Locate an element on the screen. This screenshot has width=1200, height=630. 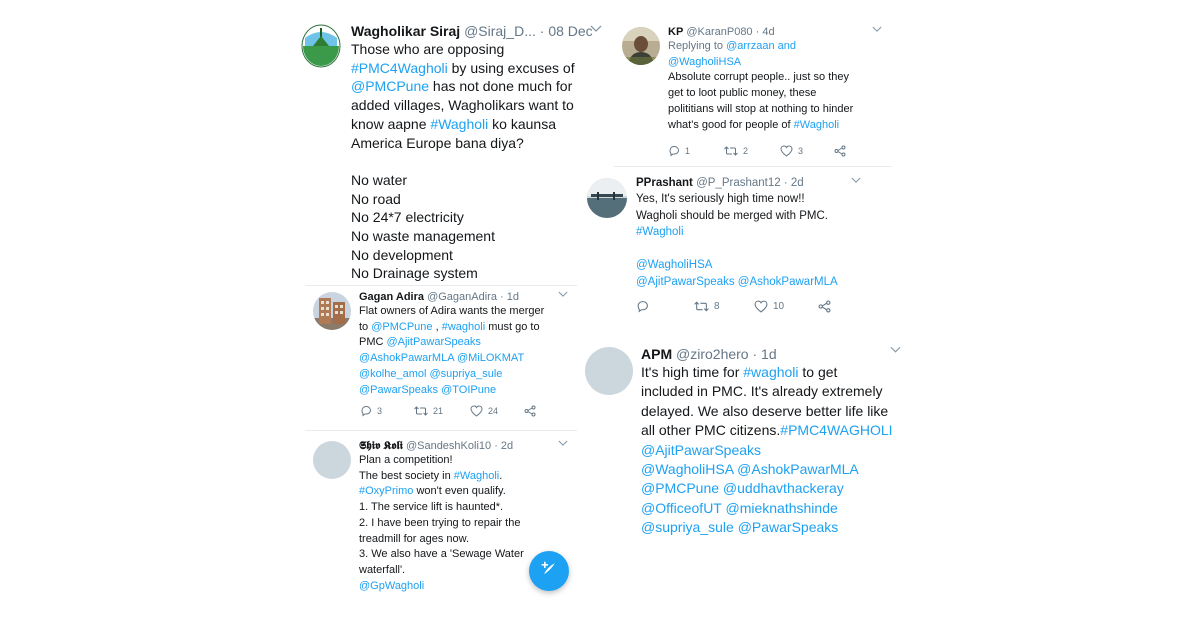
author-name: Gagan Adira is located at coordinates (391, 297).